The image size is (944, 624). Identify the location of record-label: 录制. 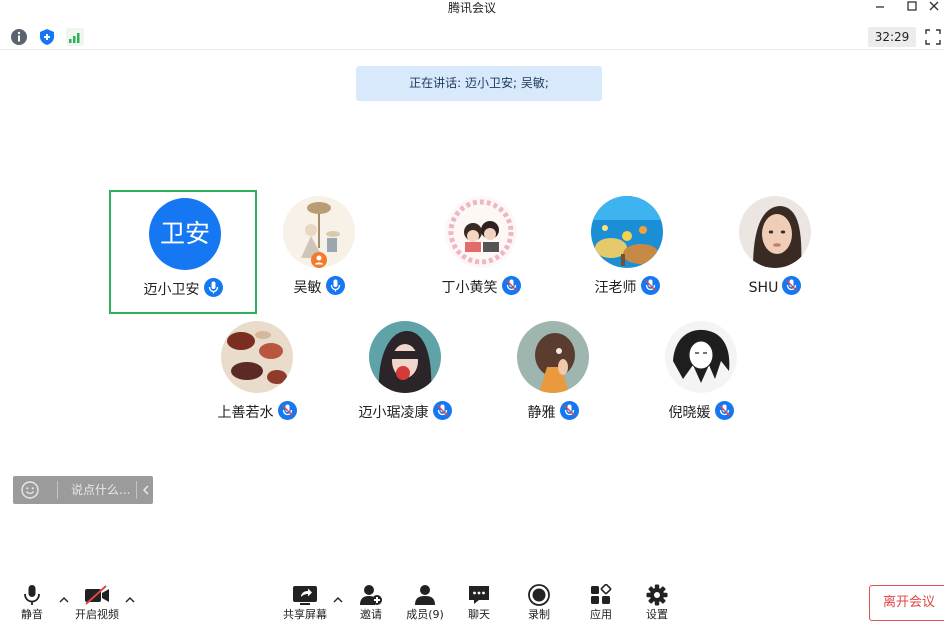
(539, 614).